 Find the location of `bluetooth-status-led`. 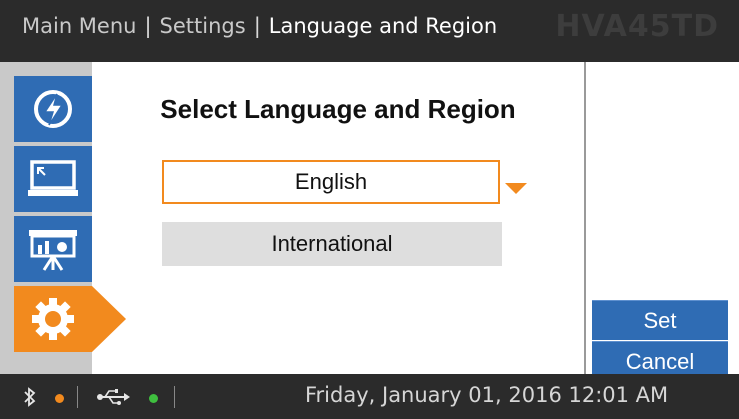

bluetooth-status-led is located at coordinates (59, 398).